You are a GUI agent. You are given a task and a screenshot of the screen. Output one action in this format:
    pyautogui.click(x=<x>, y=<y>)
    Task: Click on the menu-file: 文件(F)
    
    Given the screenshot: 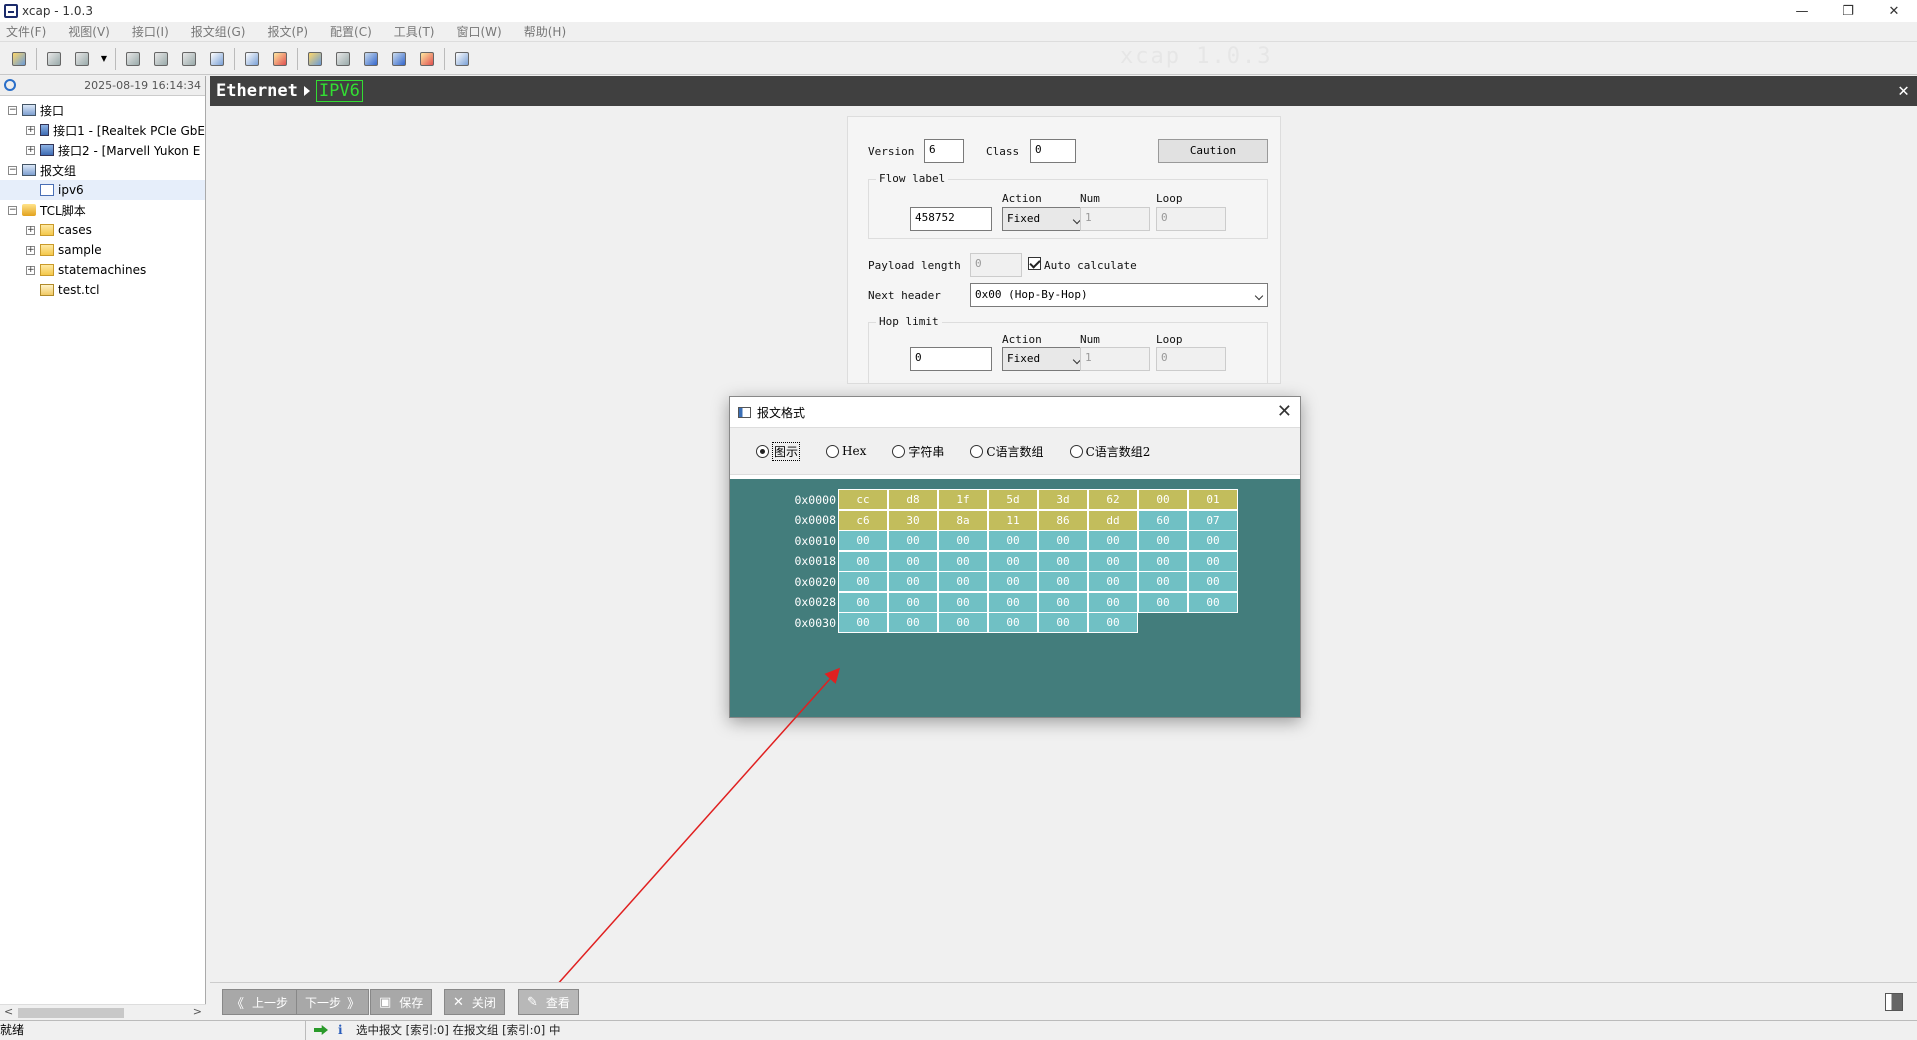 What is the action you would take?
    pyautogui.click(x=26, y=31)
    